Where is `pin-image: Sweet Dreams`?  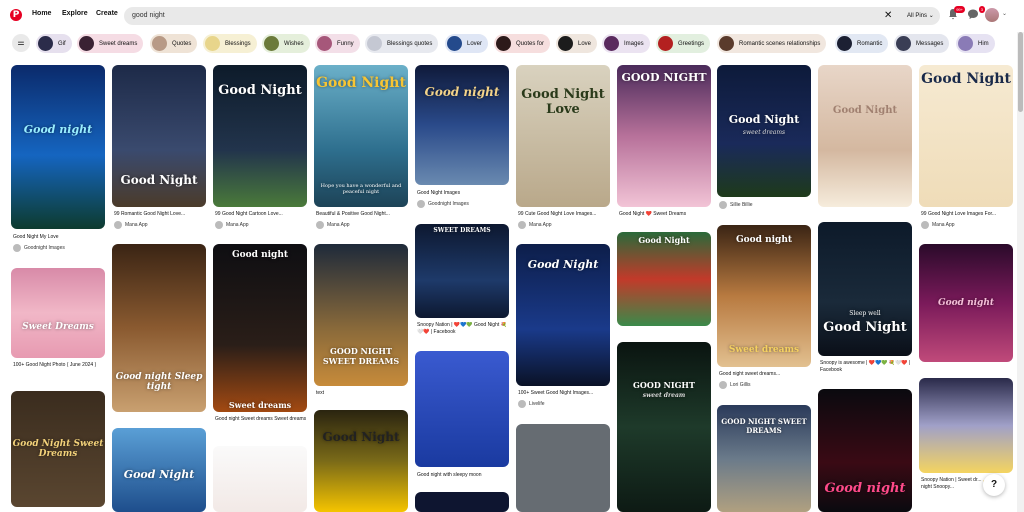
pin-image: Sweet Dreams is located at coordinates (58, 313).